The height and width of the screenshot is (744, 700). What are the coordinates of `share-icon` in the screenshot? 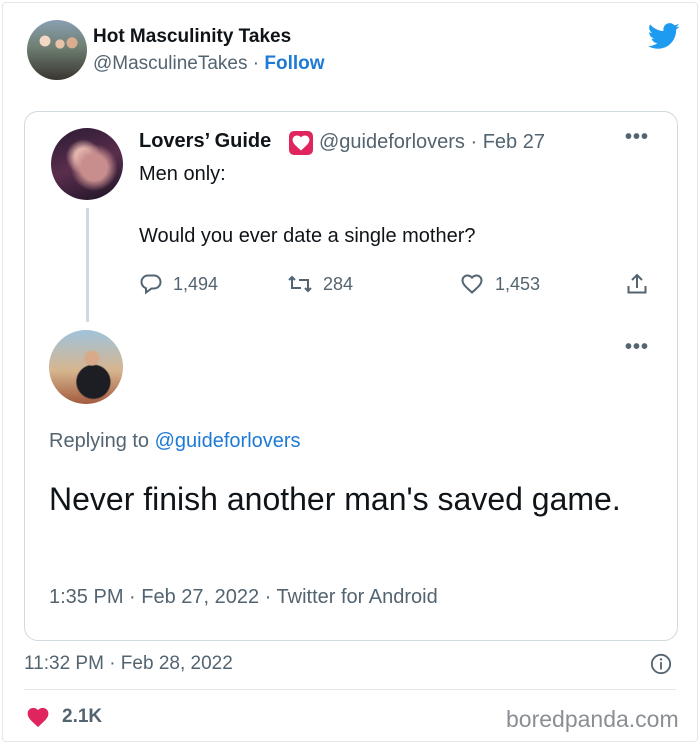 It's located at (637, 283).